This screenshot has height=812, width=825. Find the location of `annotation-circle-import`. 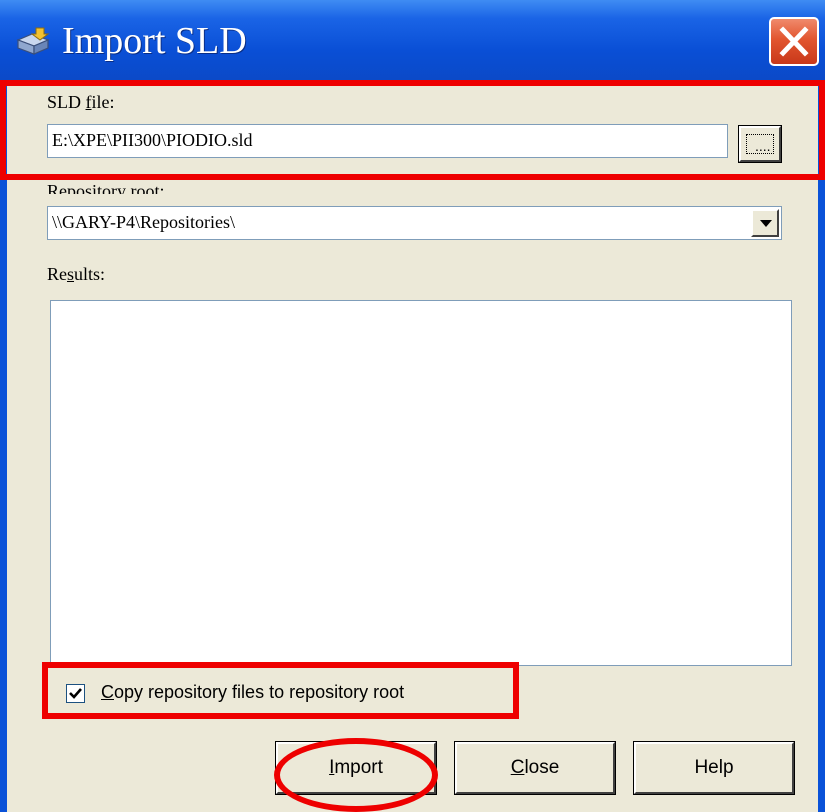

annotation-circle-import is located at coordinates (356, 775).